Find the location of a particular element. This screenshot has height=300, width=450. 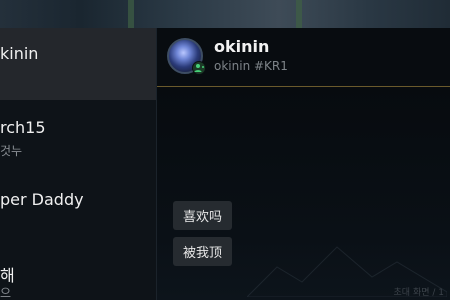

friend-item: 해 으 is located at coordinates (78, 275).